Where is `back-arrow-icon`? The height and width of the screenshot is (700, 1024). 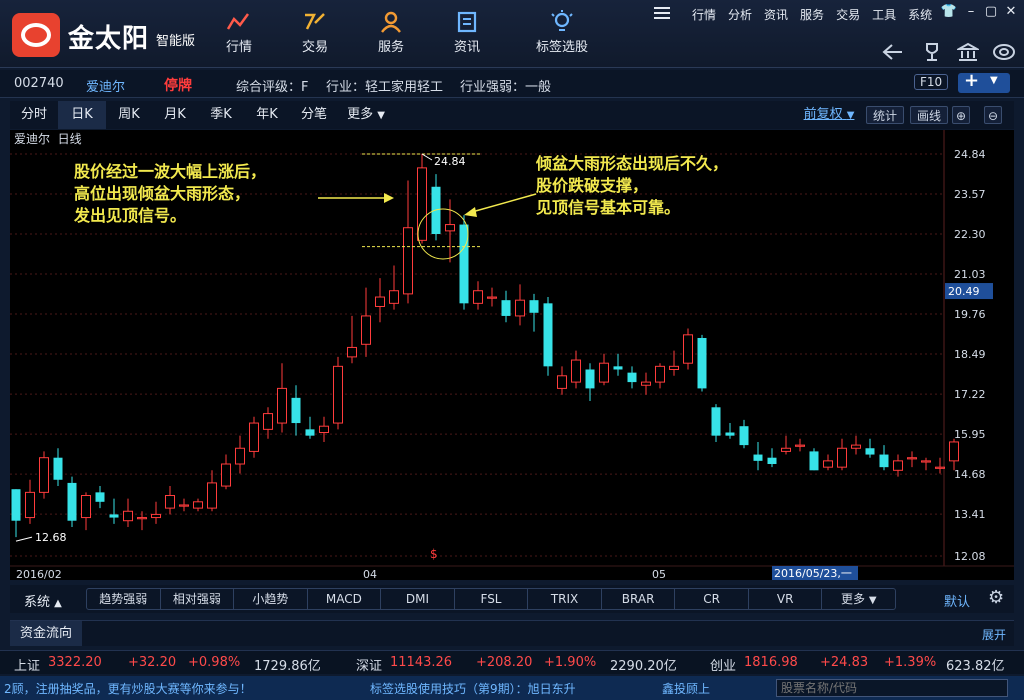
back-arrow-icon is located at coordinates (894, 52).